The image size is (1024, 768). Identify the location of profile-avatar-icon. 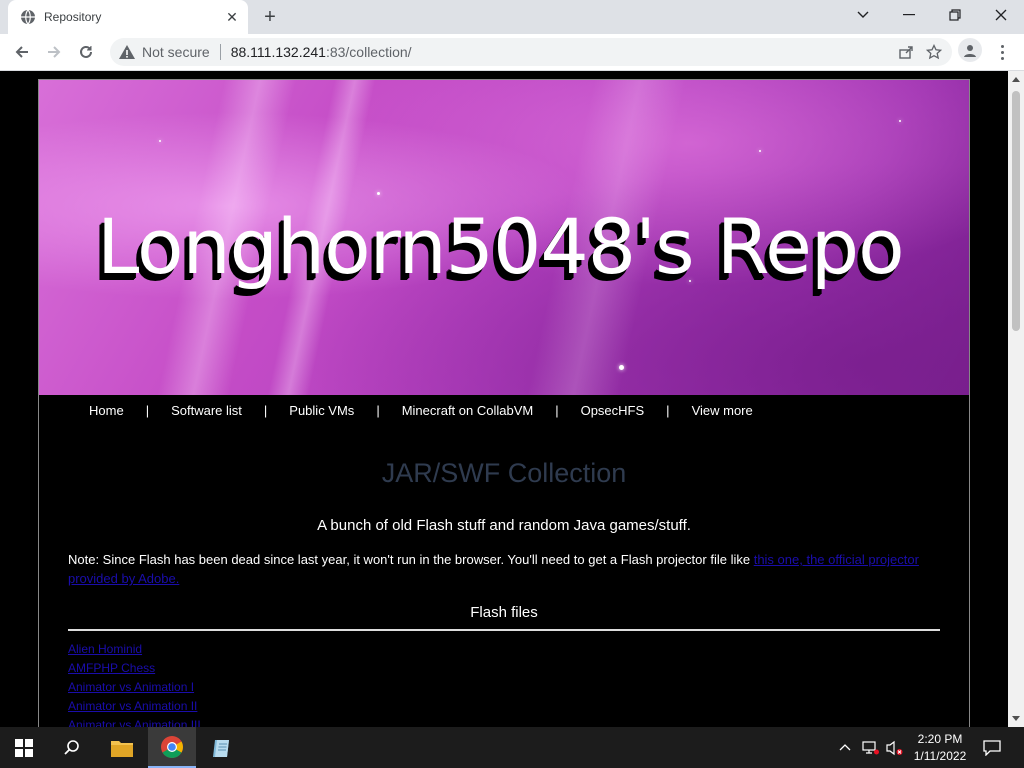
(970, 50).